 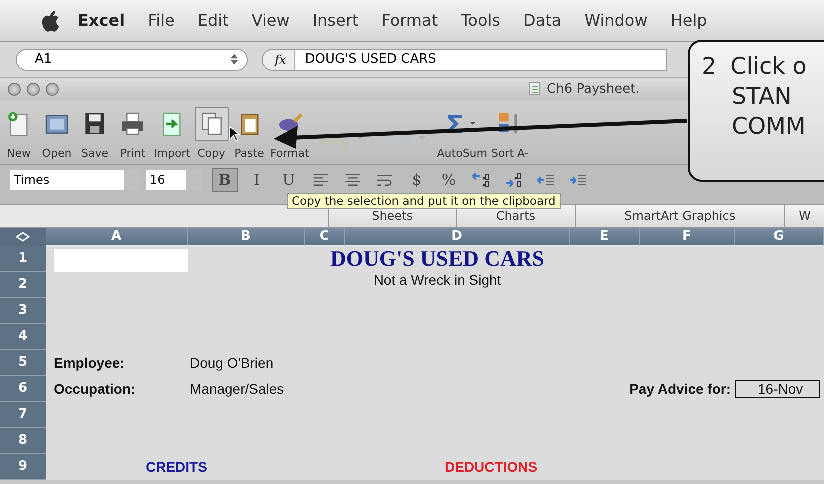 I want to click on row-header: 4, so click(x=23, y=337).